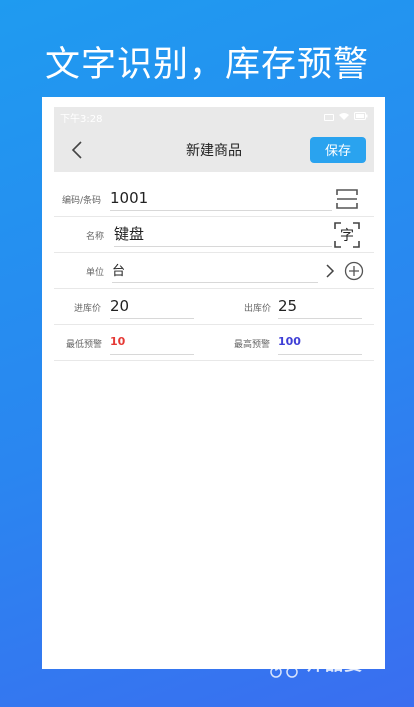  What do you see at coordinates (214, 149) in the screenshot?
I see `app-bar: 新建商品 保存` at bounding box center [214, 149].